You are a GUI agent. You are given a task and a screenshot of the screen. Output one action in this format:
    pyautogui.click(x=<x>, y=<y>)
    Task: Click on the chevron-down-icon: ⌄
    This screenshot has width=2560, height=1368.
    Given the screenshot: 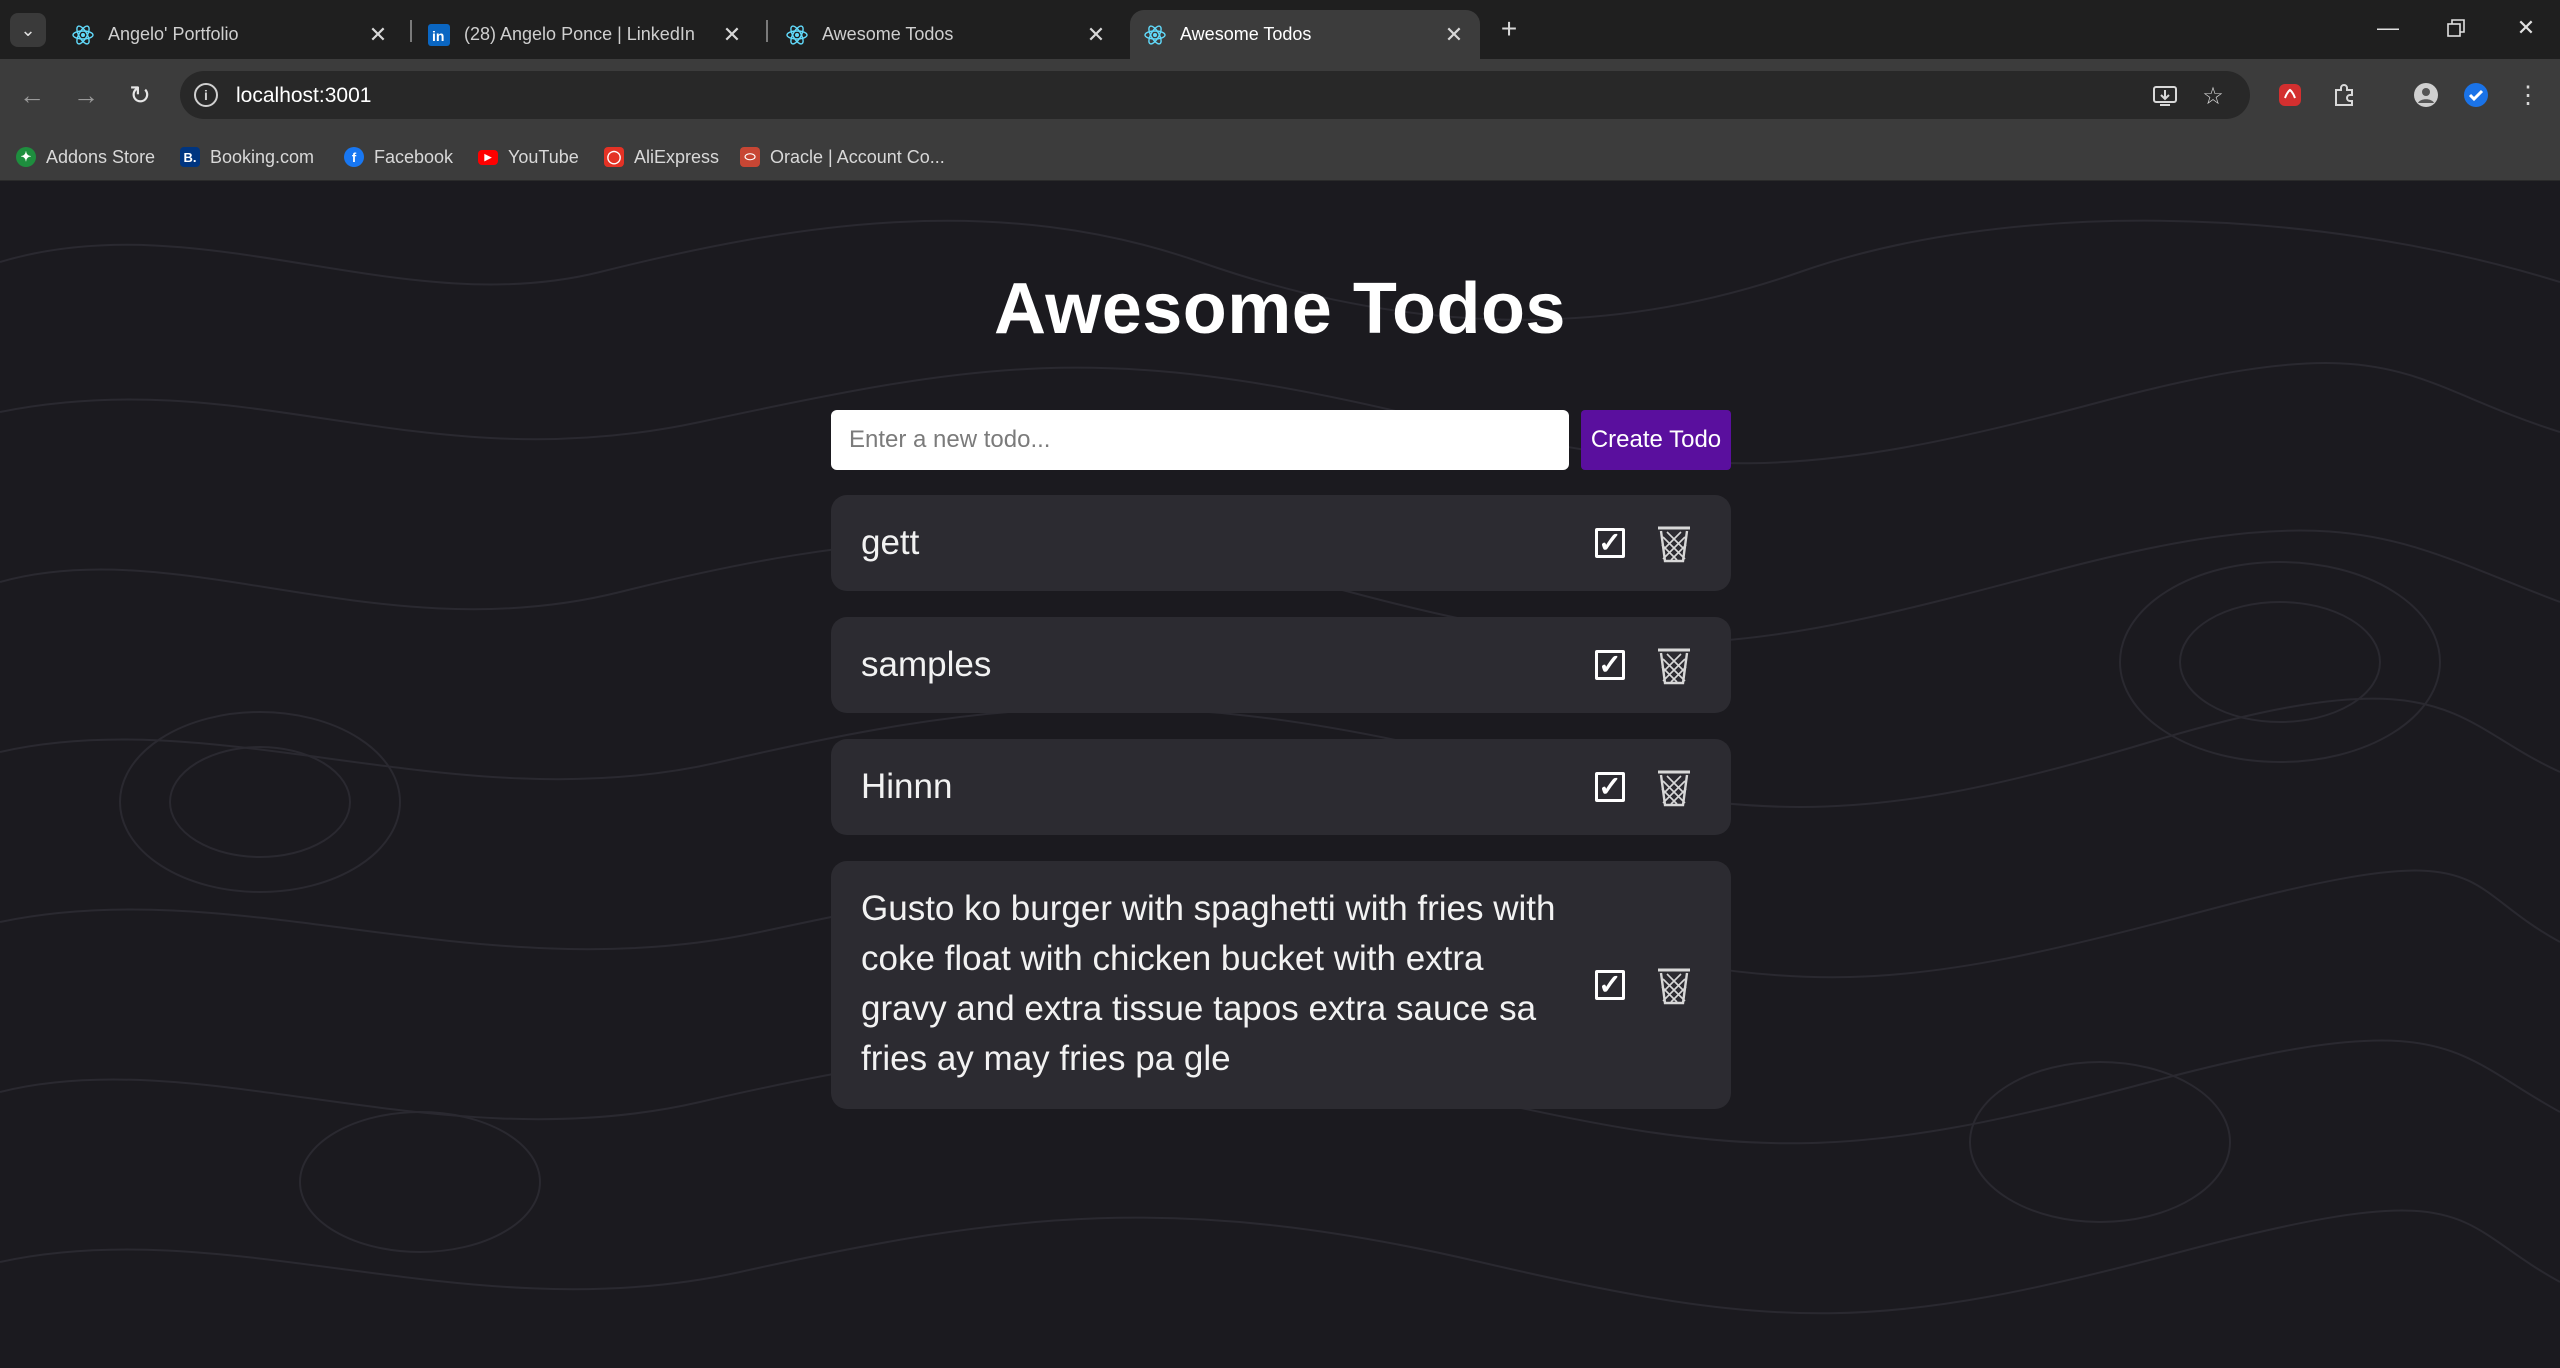 What is the action you would take?
    pyautogui.click(x=28, y=29)
    